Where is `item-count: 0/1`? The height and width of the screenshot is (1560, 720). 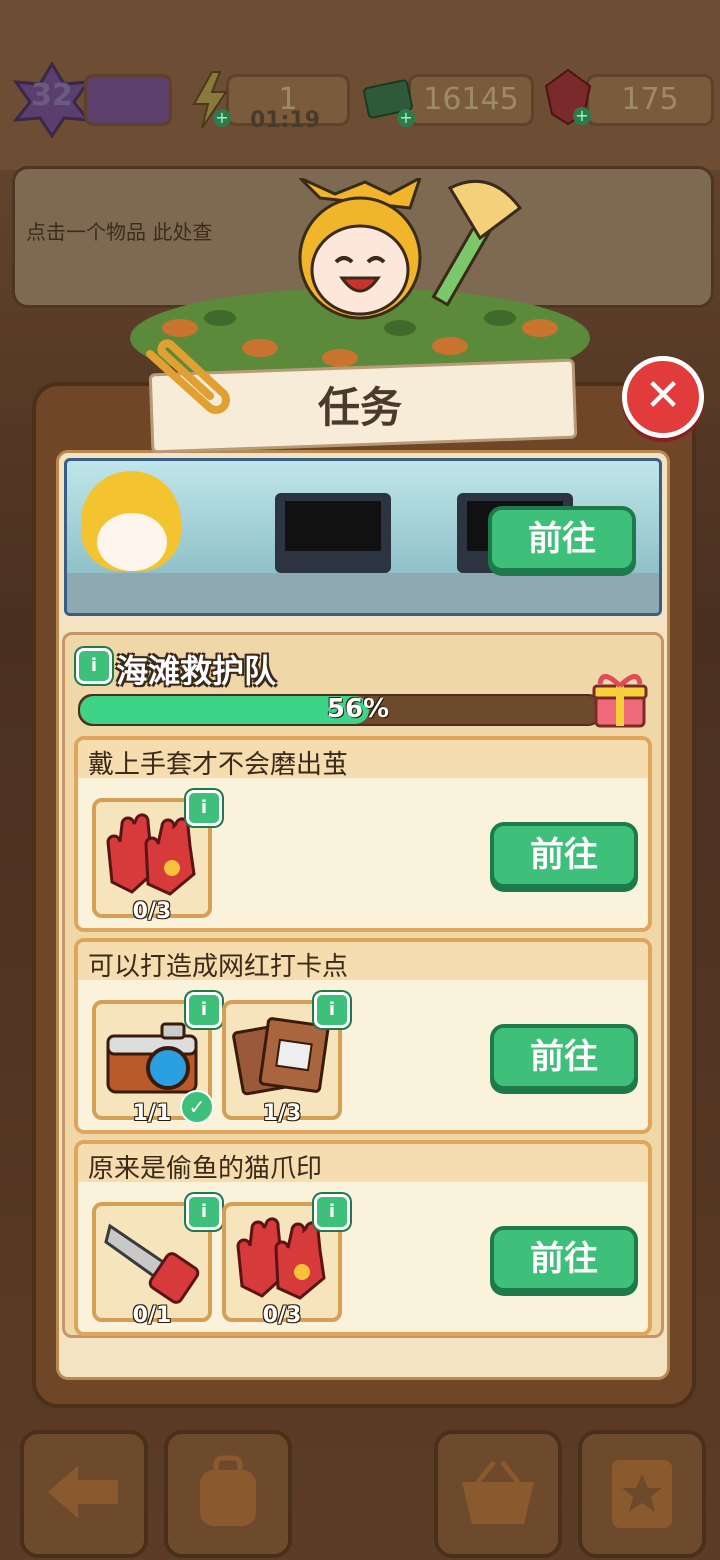
item-count: 0/1 is located at coordinates (152, 1315).